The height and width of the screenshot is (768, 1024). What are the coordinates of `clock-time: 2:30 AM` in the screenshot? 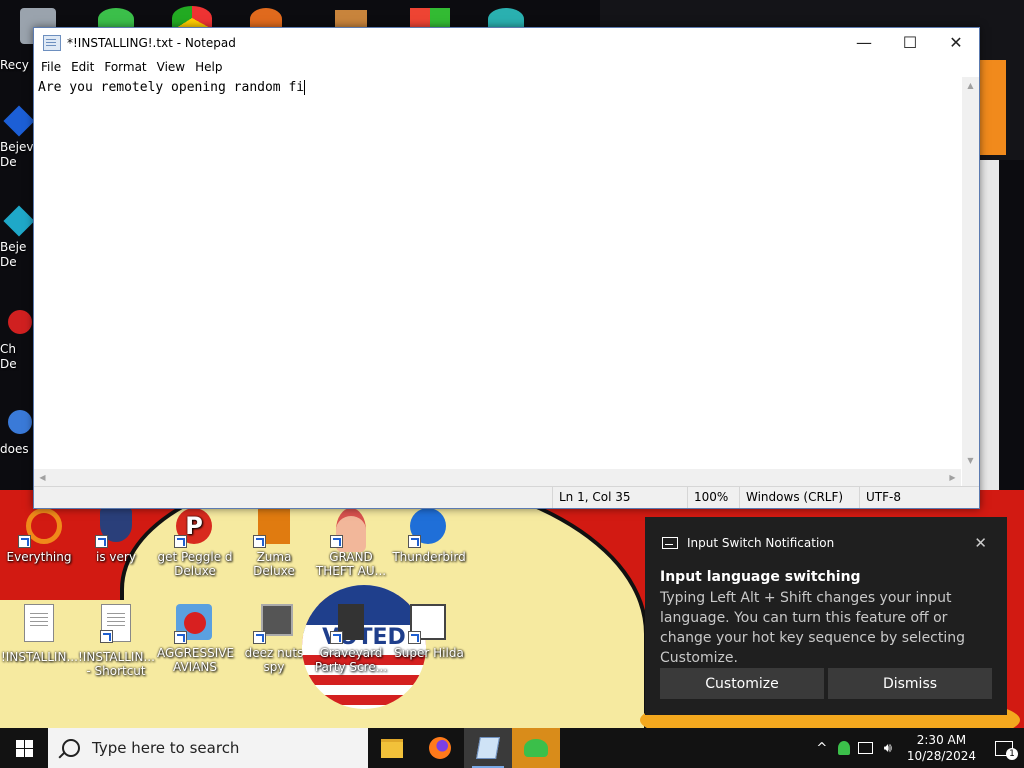 It's located at (941, 740).